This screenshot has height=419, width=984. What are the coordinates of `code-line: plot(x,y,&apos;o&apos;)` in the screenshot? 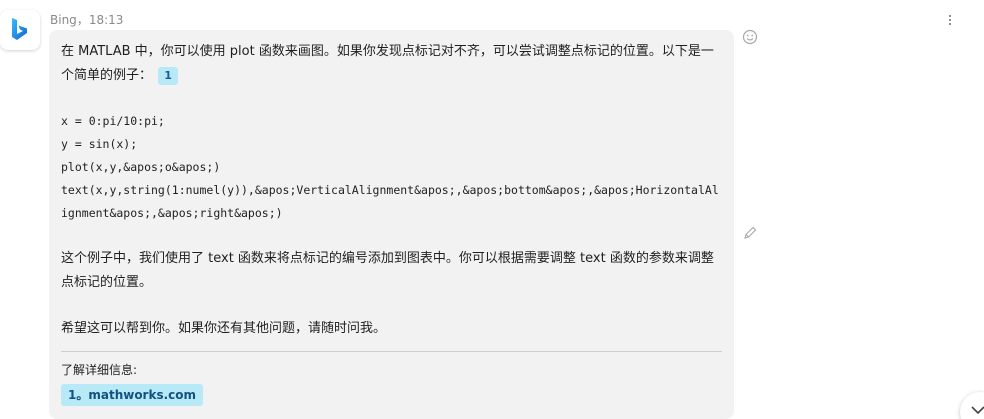 It's located at (141, 167).